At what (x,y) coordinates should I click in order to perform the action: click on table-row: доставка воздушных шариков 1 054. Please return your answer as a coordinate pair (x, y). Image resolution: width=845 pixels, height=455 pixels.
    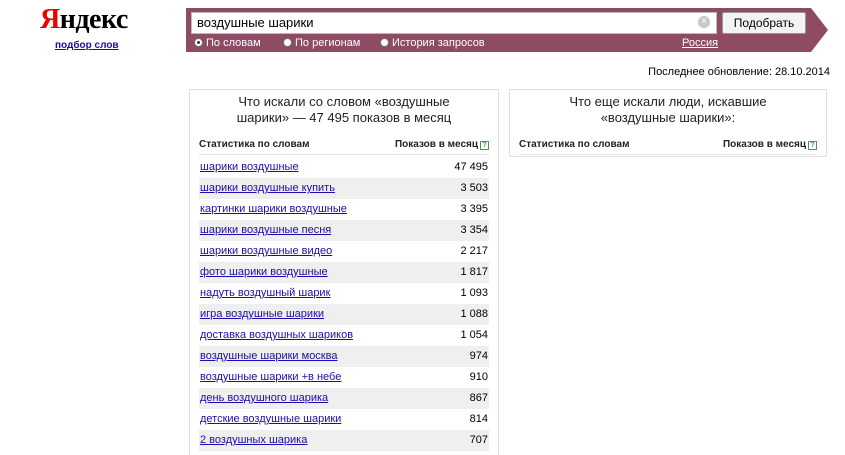
    Looking at the image, I should click on (344, 335).